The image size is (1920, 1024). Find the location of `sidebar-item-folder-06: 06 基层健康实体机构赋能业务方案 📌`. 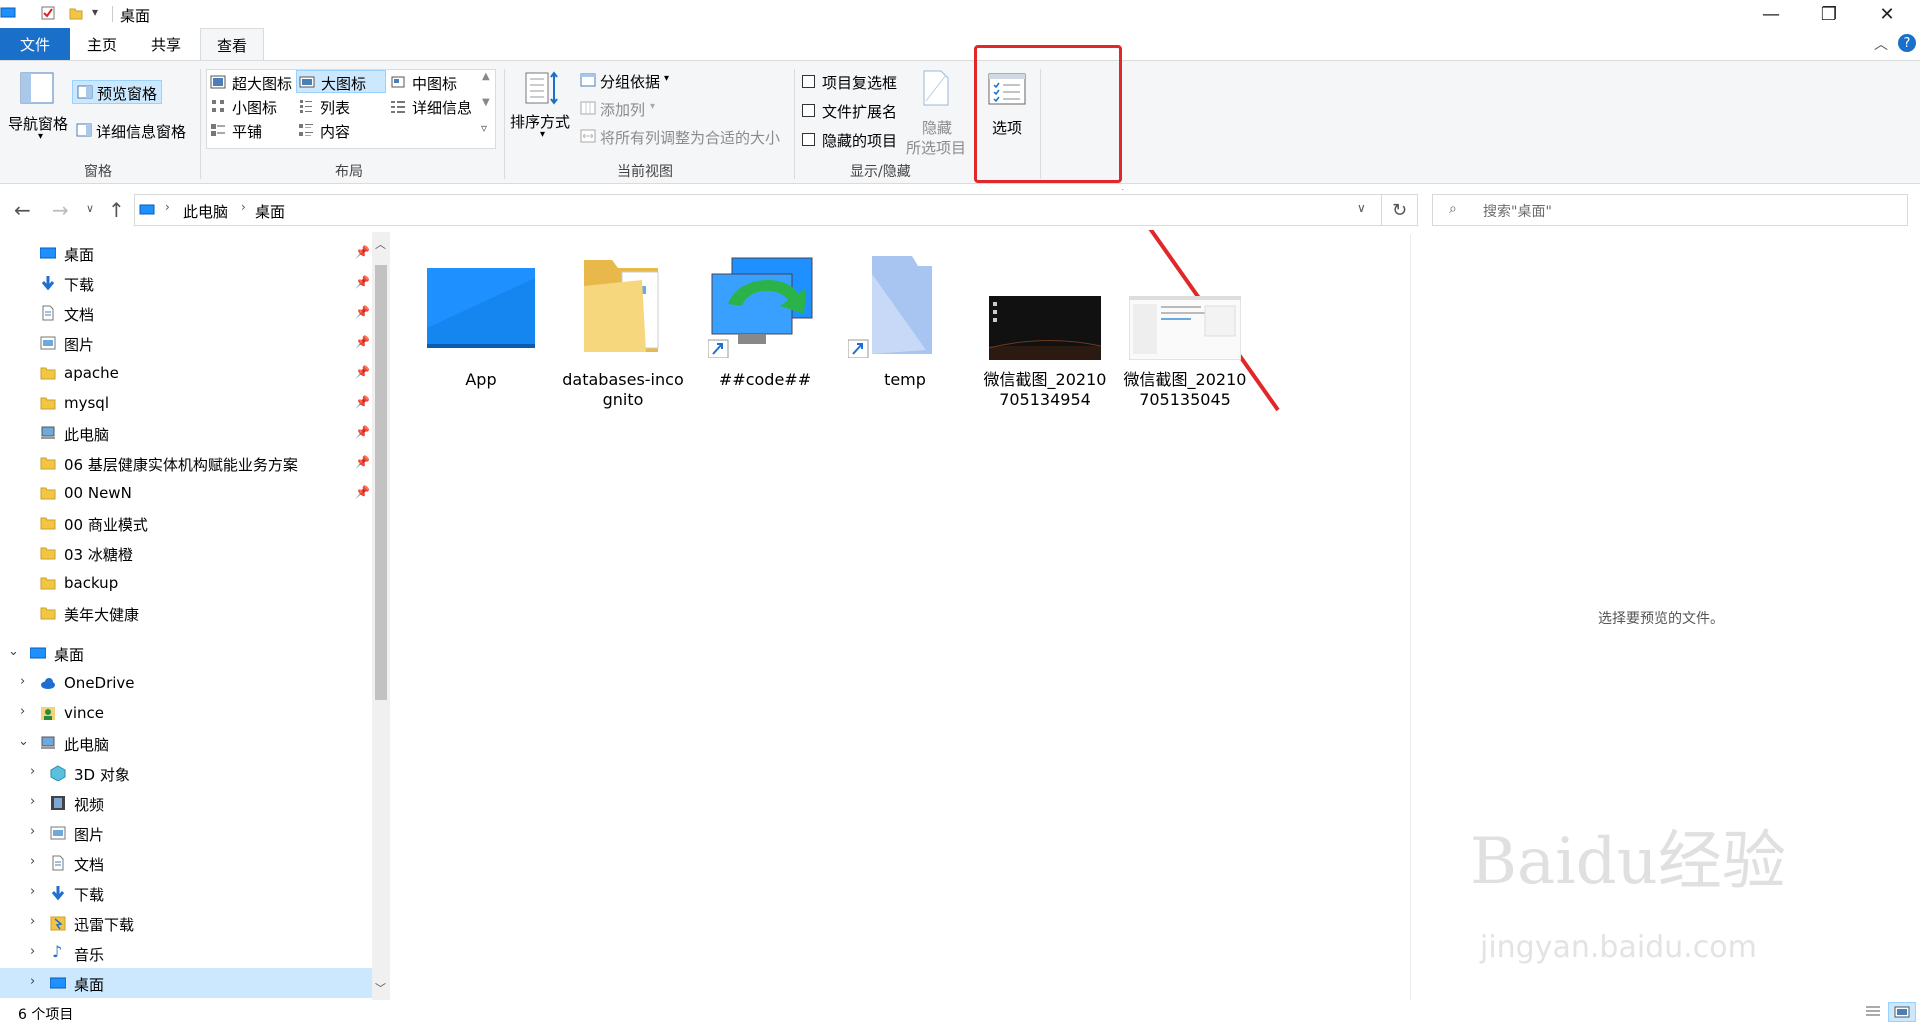

sidebar-item-folder-06: 06 基层健康实体机构赋能业务方案 📌 is located at coordinates (186, 463).